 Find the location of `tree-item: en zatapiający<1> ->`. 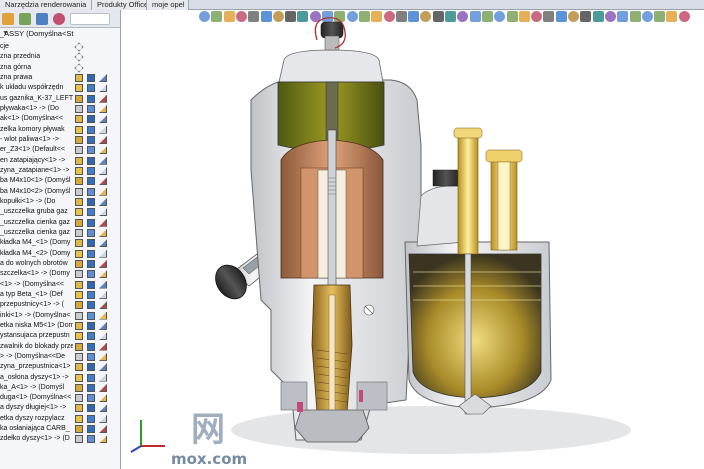

tree-item: en zatapiający<1> -> is located at coordinates (60, 161).